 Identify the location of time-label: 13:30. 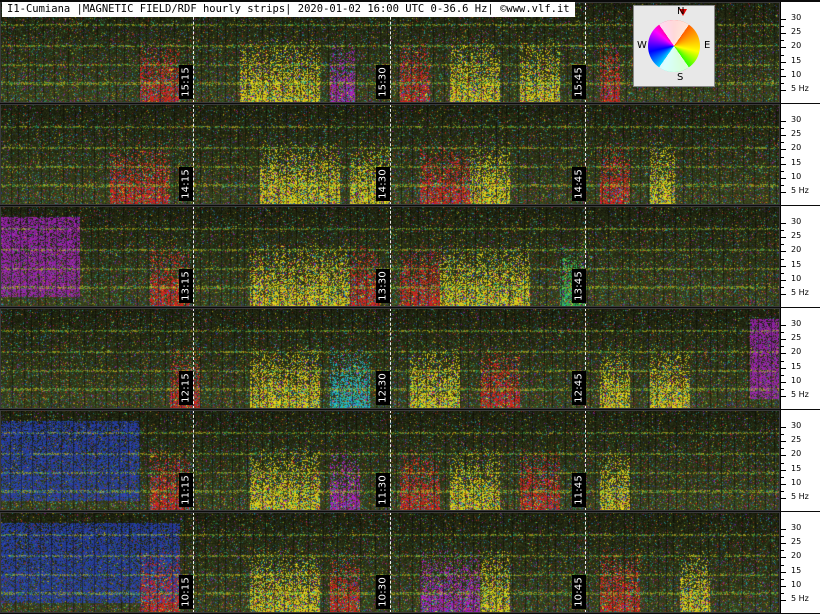
(383, 286).